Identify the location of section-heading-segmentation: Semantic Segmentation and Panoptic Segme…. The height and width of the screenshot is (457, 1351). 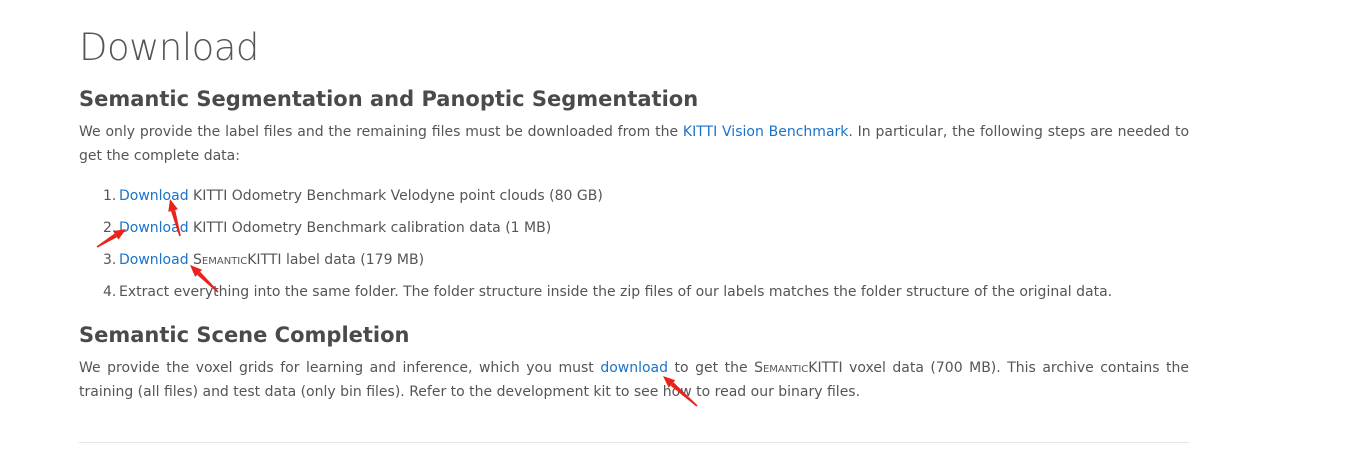
(389, 99).